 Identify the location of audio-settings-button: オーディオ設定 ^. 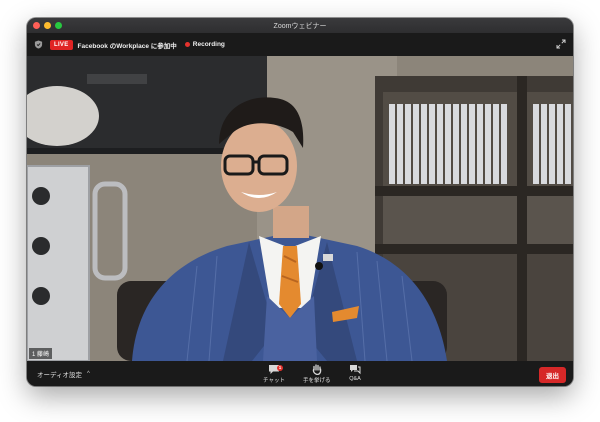
(63, 374).